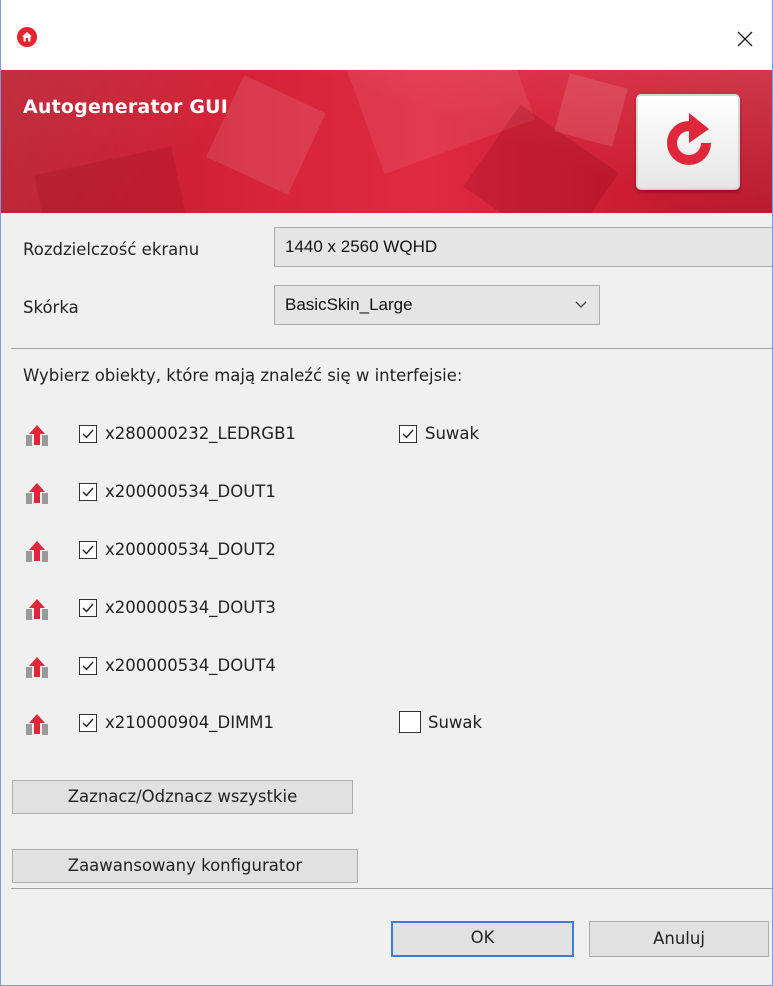 The height and width of the screenshot is (986, 773). What do you see at coordinates (200, 433) in the screenshot?
I see `object-name: x280000232_LEDRGB1` at bounding box center [200, 433].